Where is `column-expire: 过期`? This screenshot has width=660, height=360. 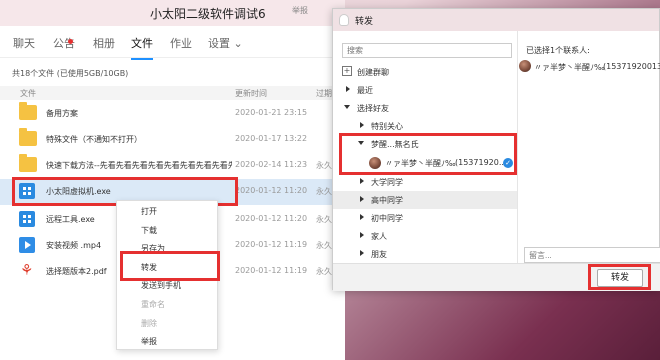 column-expire: 过期 is located at coordinates (324, 93).